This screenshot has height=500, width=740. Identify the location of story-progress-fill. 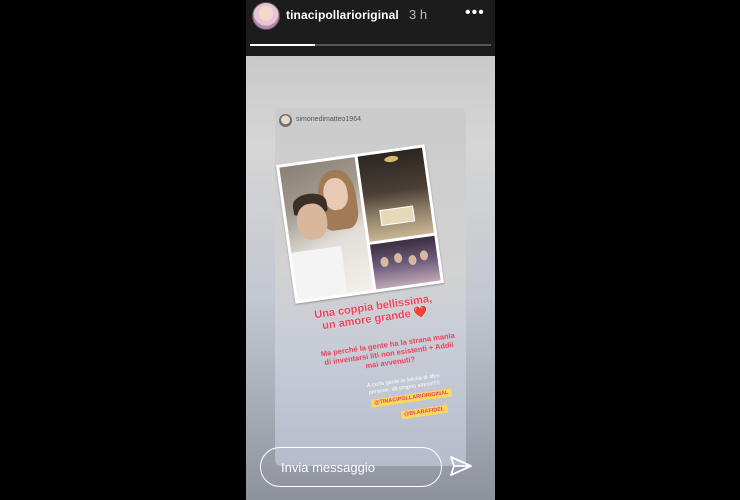
(283, 45).